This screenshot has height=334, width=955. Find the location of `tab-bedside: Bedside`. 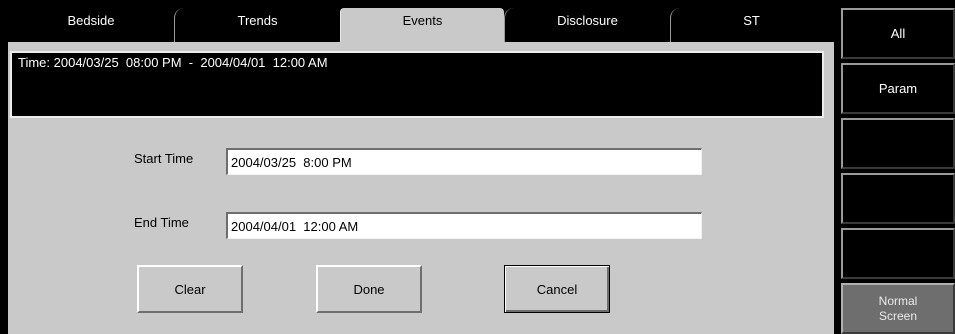

tab-bedside: Bedside is located at coordinates (91, 26).